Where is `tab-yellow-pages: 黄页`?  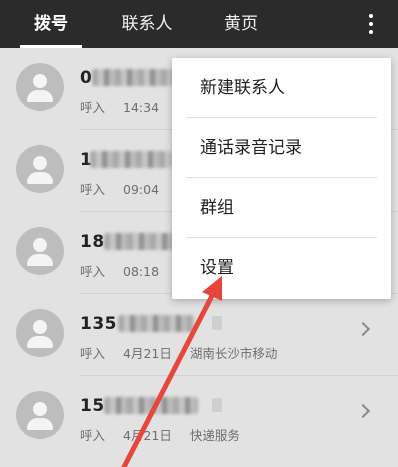 tab-yellow-pages: 黄页 is located at coordinates (241, 24).